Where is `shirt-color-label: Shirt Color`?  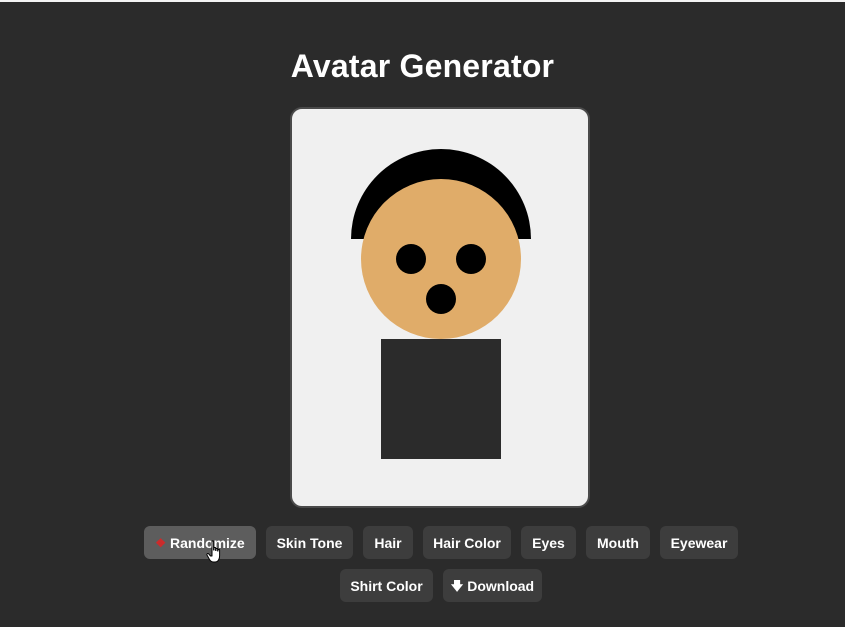 shirt-color-label: Shirt Color is located at coordinates (386, 585).